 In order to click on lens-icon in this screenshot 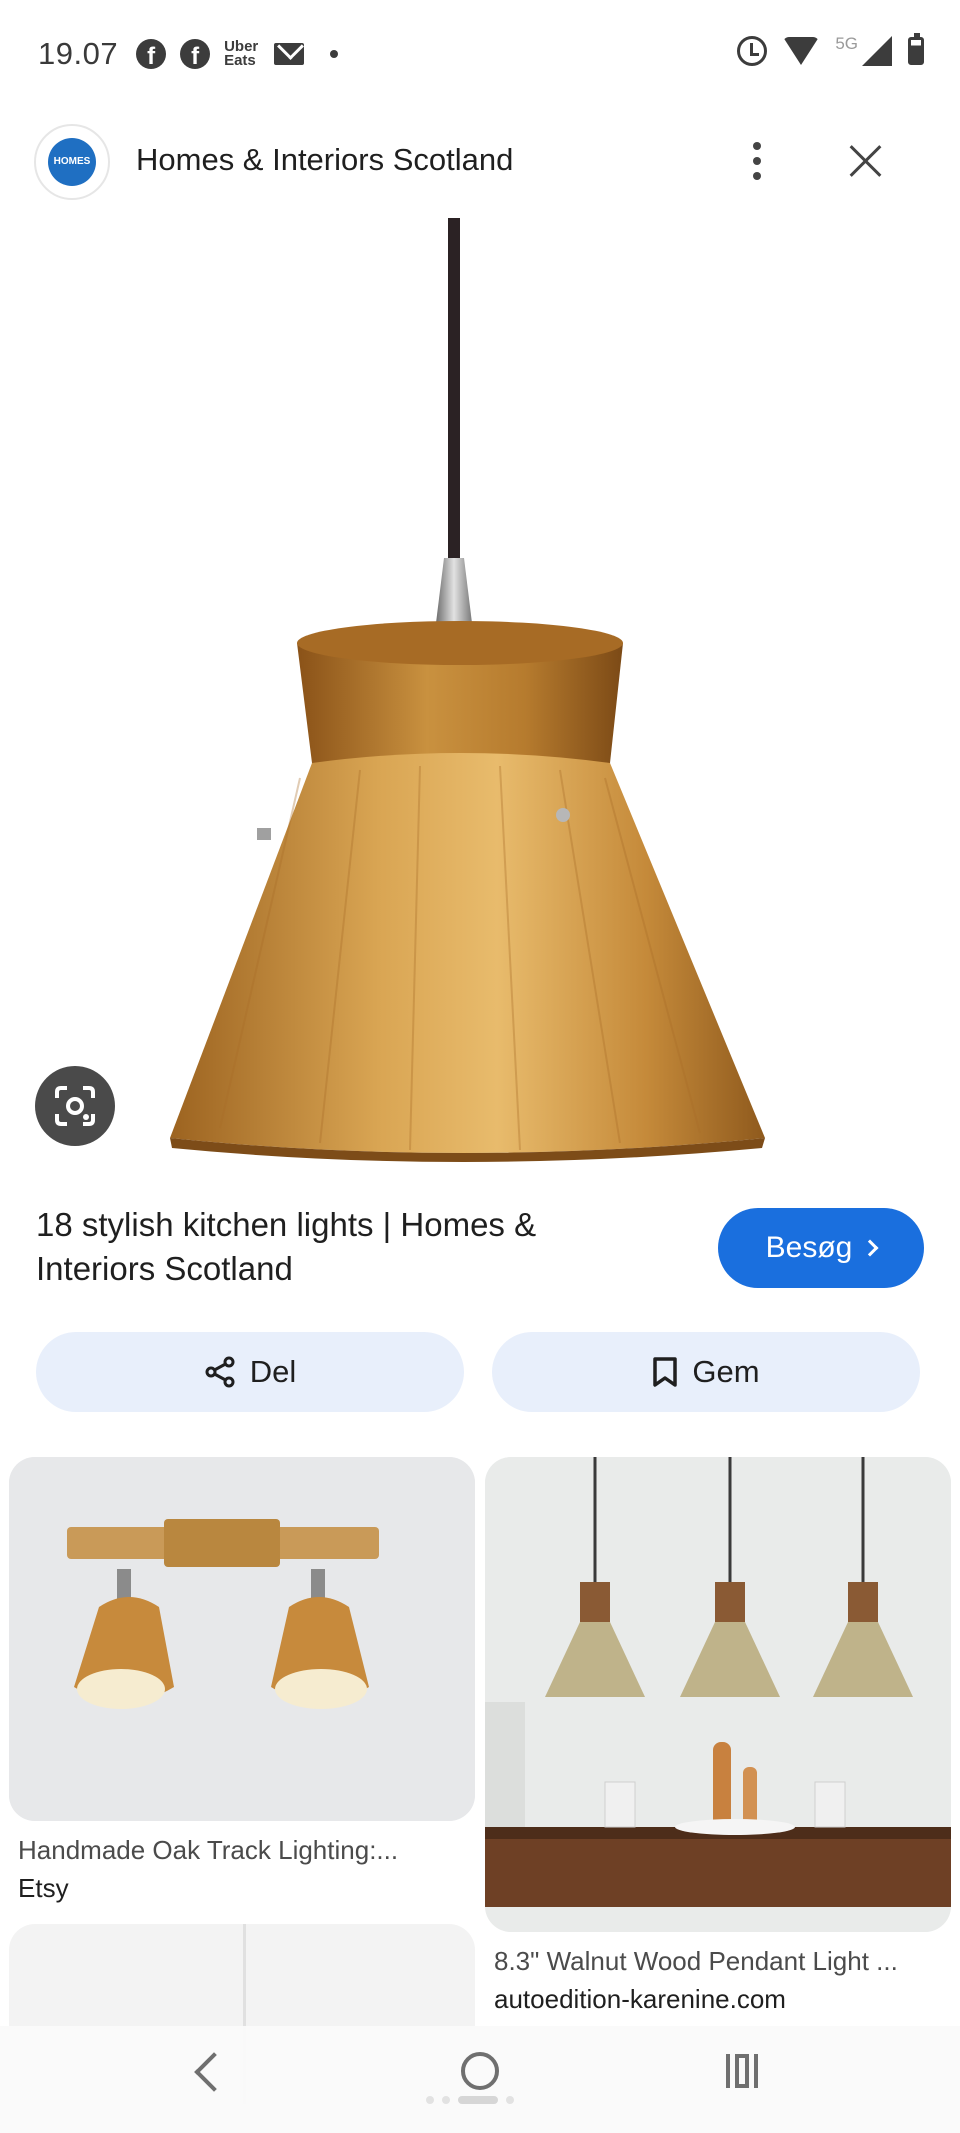, I will do `click(75, 1106)`.